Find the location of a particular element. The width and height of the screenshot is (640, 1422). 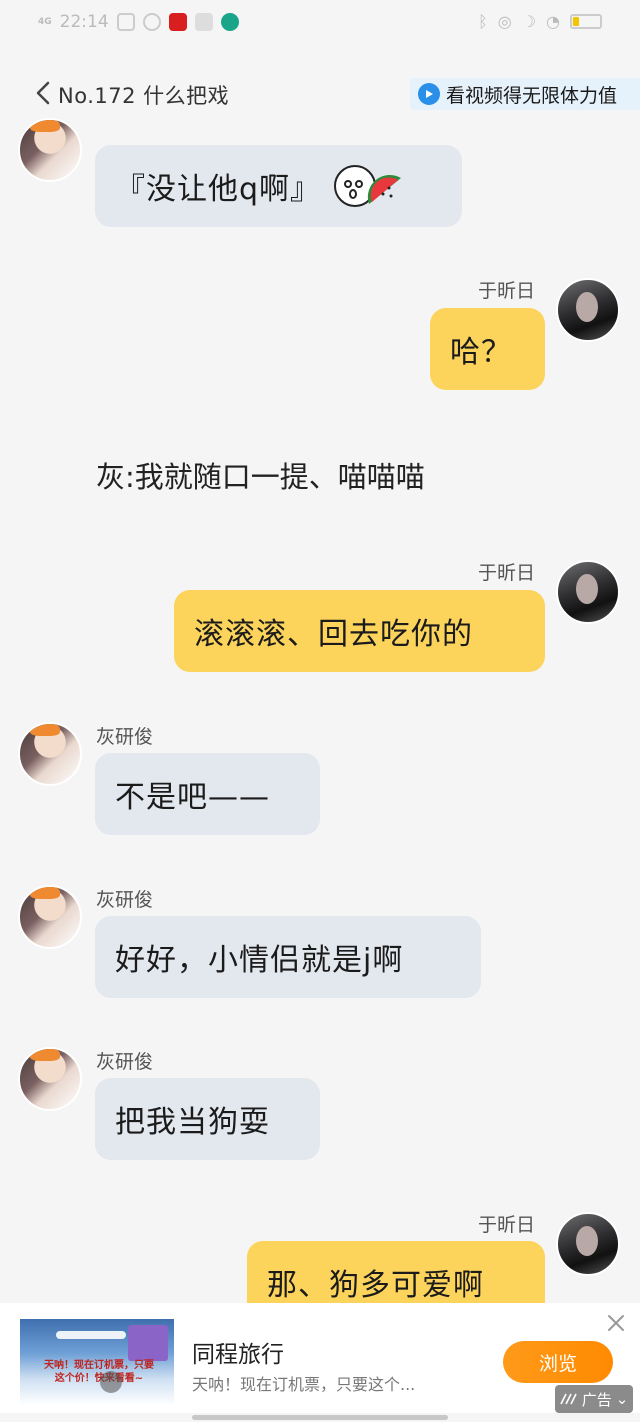

narration-text: 灰:我就随口一提、喵喵喵 is located at coordinates (260, 477).